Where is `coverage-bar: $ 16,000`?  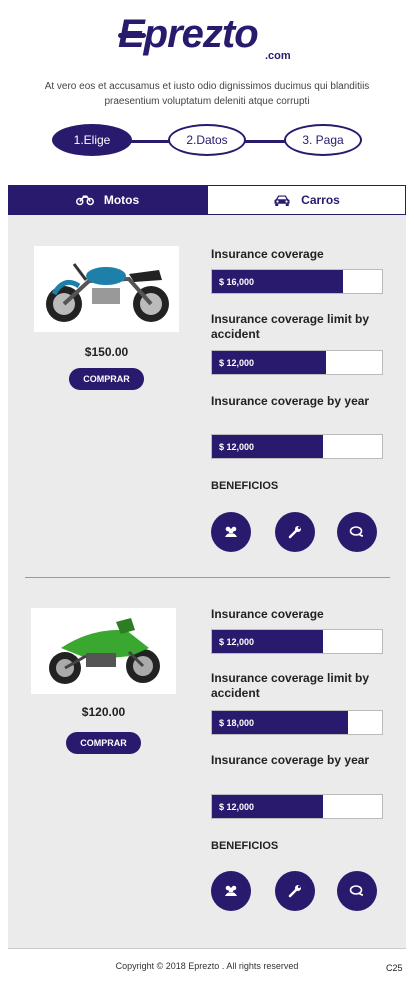
coverage-bar: $ 16,000 is located at coordinates (297, 281).